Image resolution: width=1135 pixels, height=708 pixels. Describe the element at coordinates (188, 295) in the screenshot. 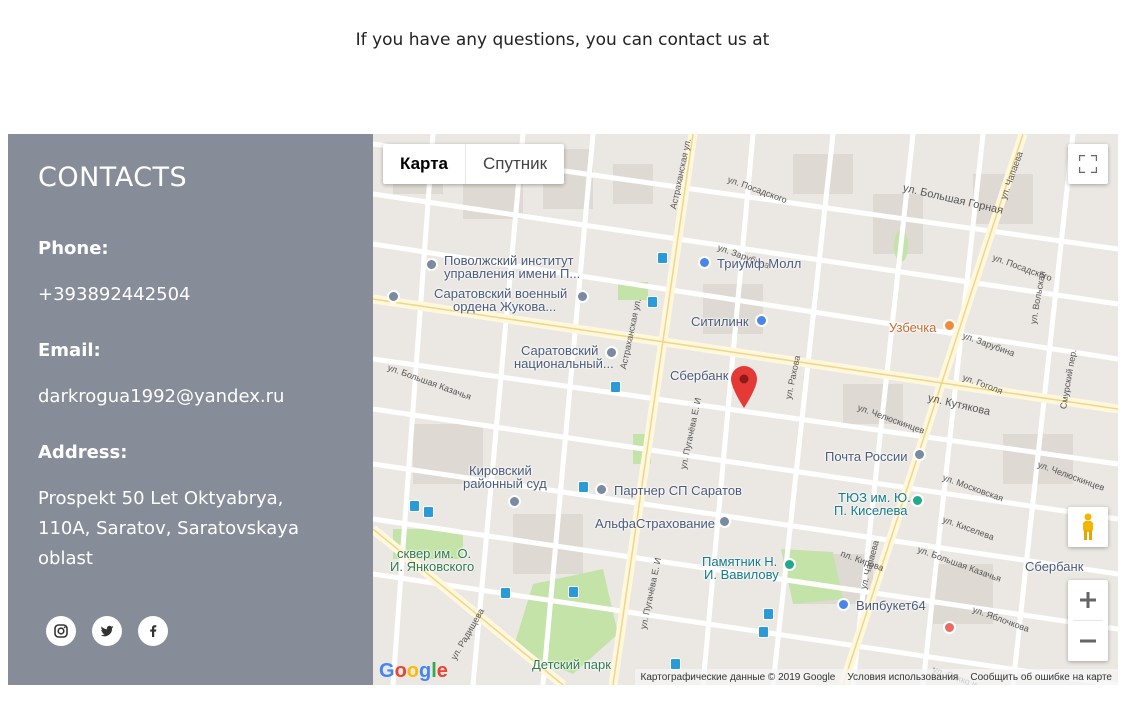

I see `phone-value: +393892442504` at that location.